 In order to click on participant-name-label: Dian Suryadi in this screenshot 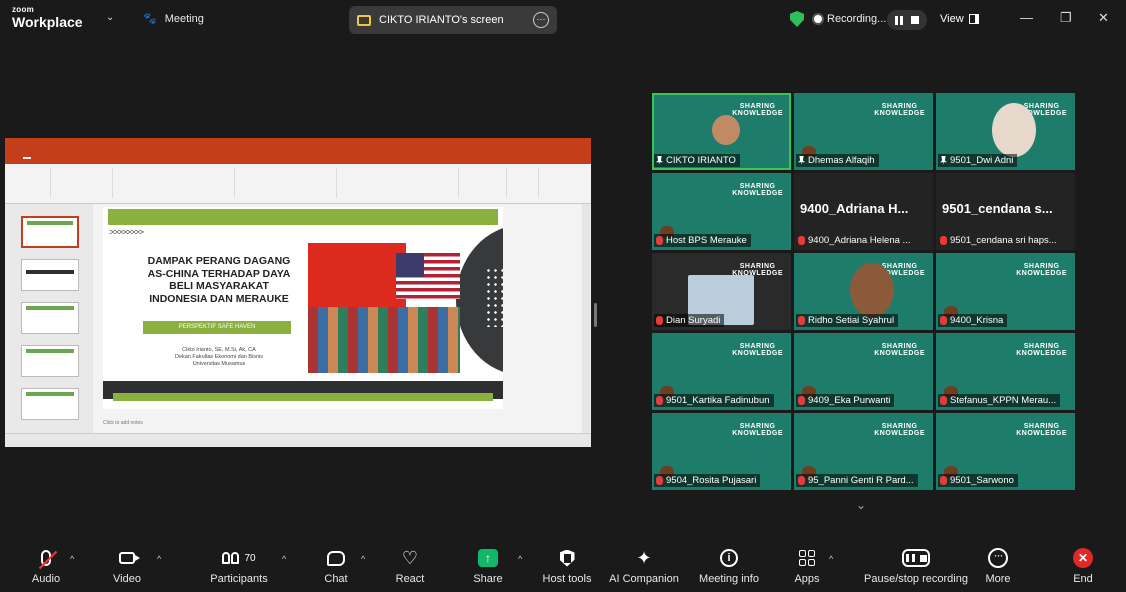, I will do `click(689, 320)`.